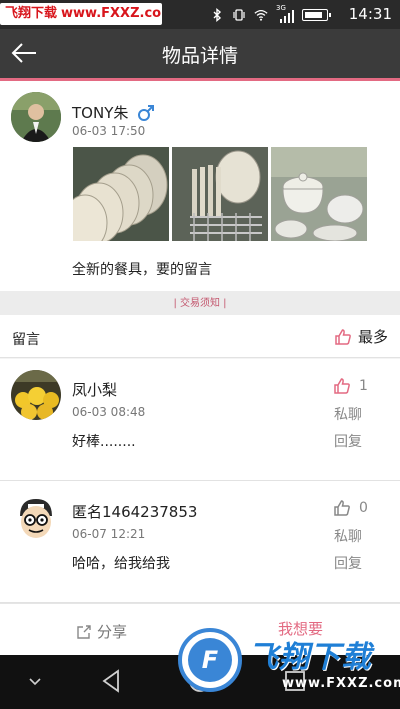 Image resolution: width=400 pixels, height=709 pixels. I want to click on watermark-banner: 飞翔下载www.FXXZ.com, so click(81, 14).